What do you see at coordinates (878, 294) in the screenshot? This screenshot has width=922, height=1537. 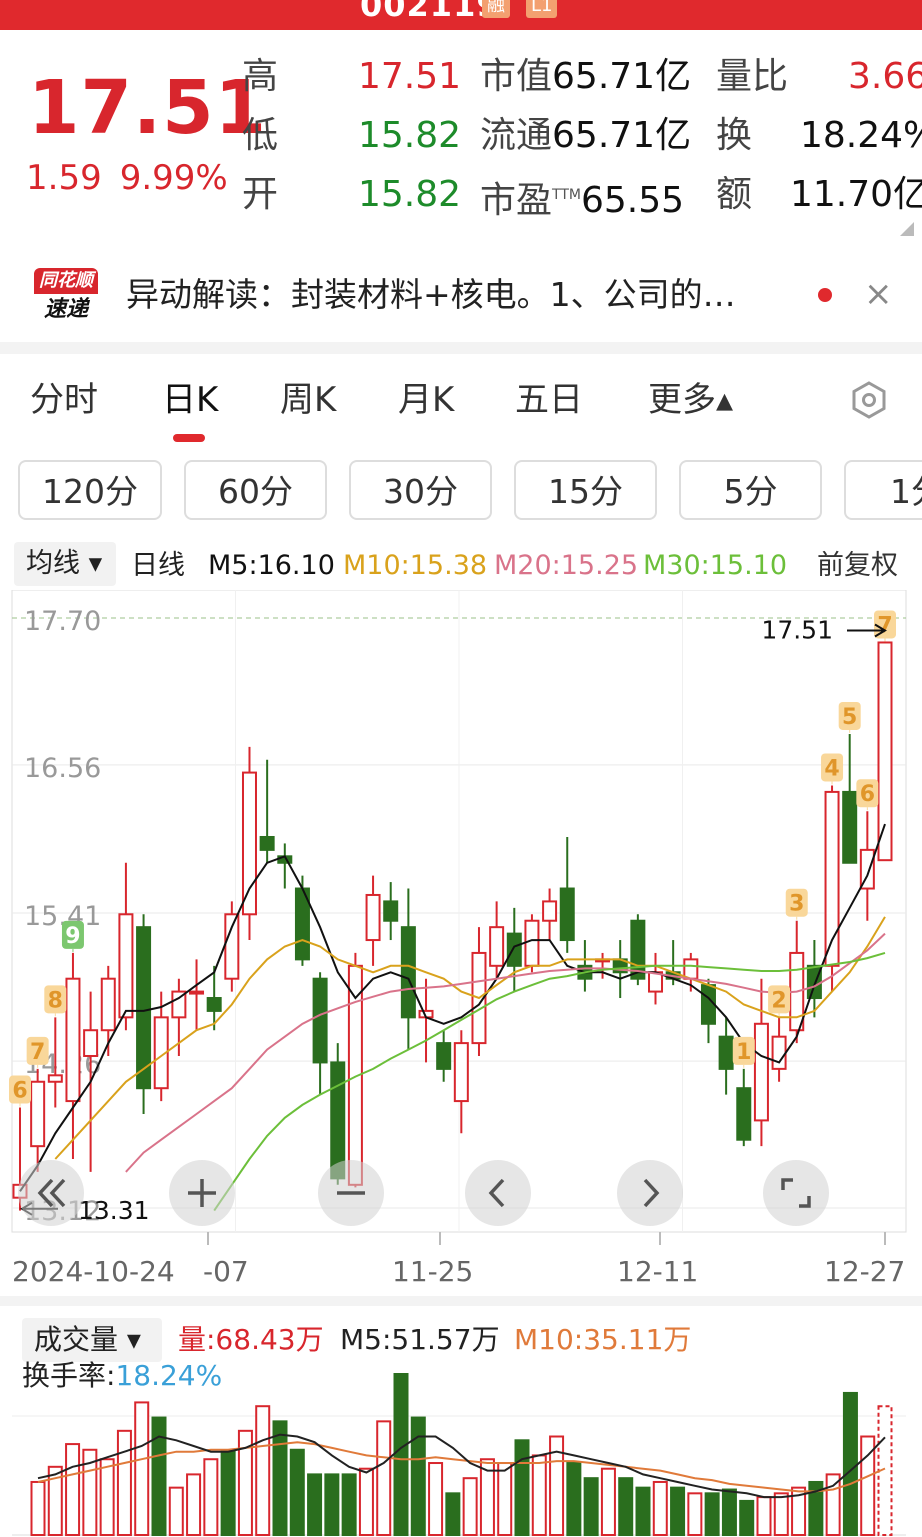 I see `close-icon: ×` at bounding box center [878, 294].